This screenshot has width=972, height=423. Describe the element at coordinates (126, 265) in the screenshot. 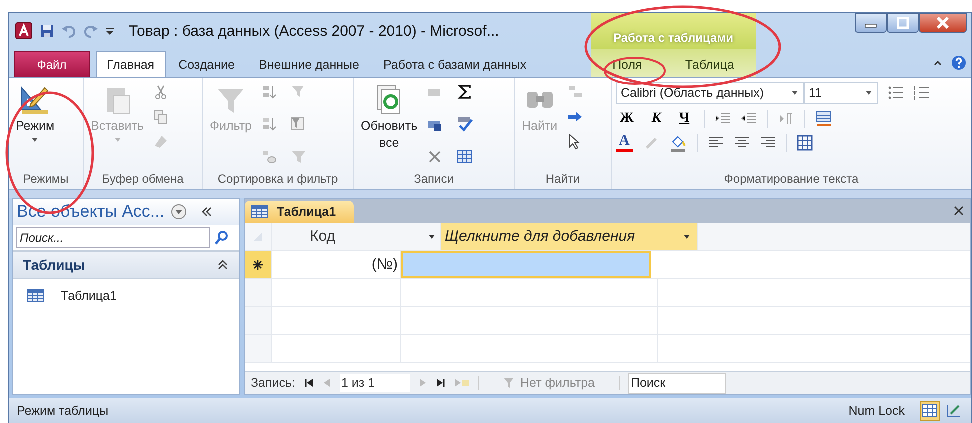

I see `section-header: Таблицы` at that location.